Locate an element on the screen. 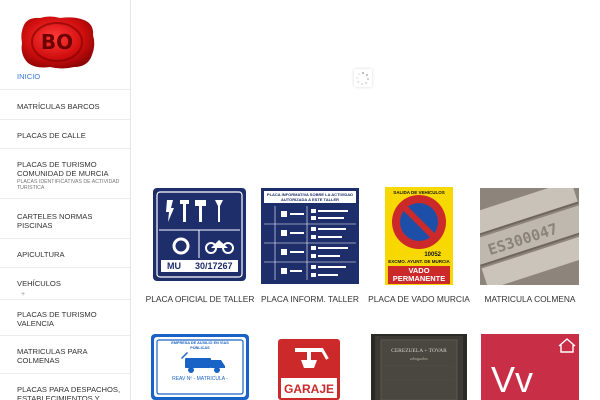  sidebar-item-placas-turismo-valencia: PLACAS DE TURISMO VALENCIA is located at coordinates (71, 319).